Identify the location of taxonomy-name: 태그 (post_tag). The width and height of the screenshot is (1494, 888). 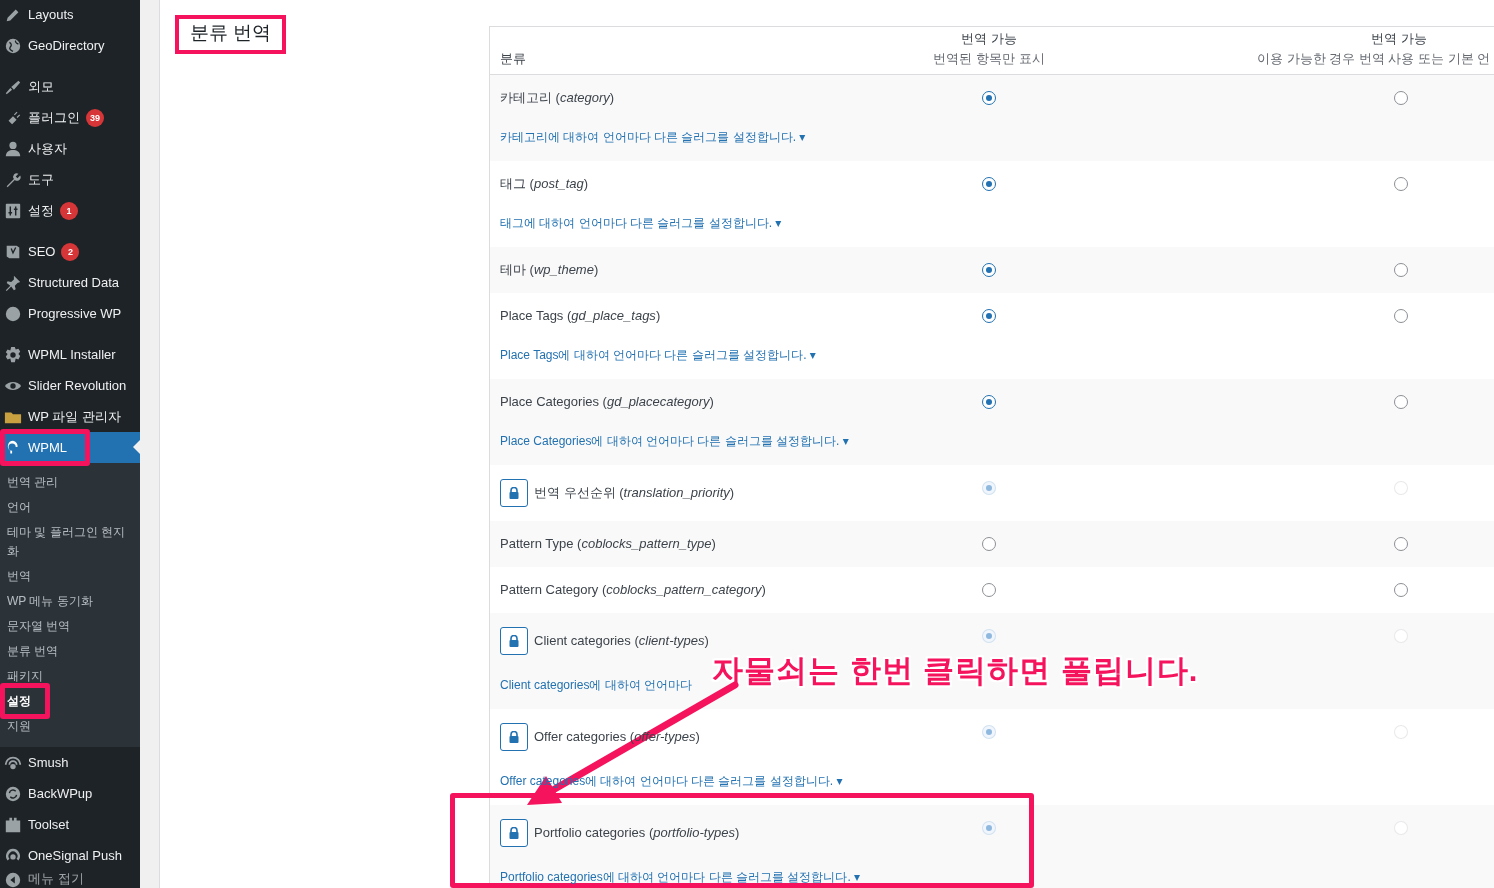
(544, 184).